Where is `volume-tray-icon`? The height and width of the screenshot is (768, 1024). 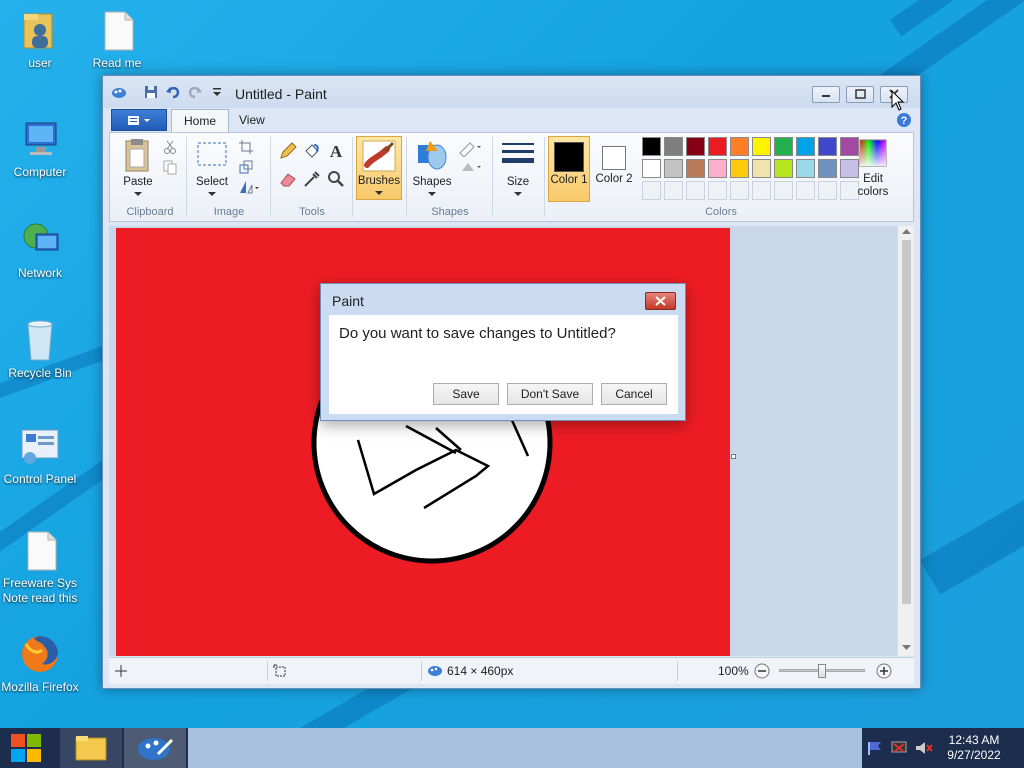 volume-tray-icon is located at coordinates (924, 748).